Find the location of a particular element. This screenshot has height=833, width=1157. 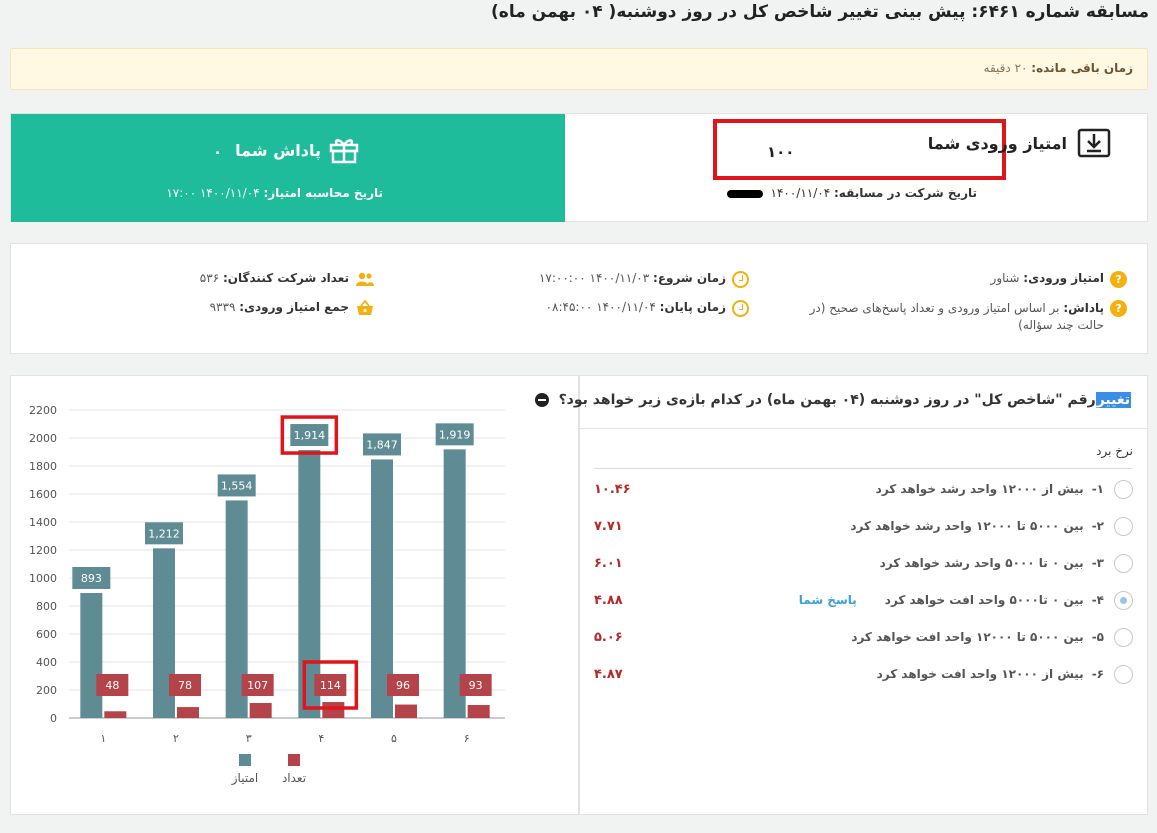

score-data-label: 893 is located at coordinates (91, 578).